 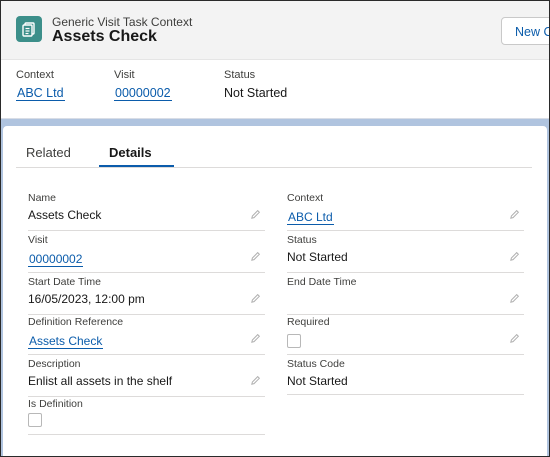 I want to click on new-button: New Co, so click(x=525, y=31).